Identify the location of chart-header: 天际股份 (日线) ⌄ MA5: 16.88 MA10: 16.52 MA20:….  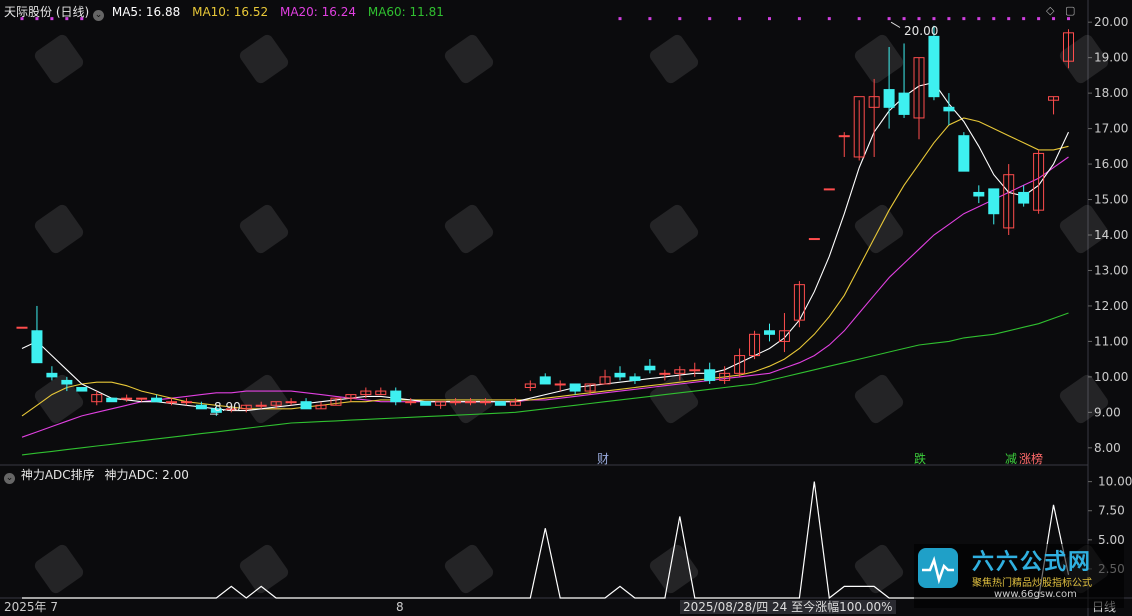
(224, 13).